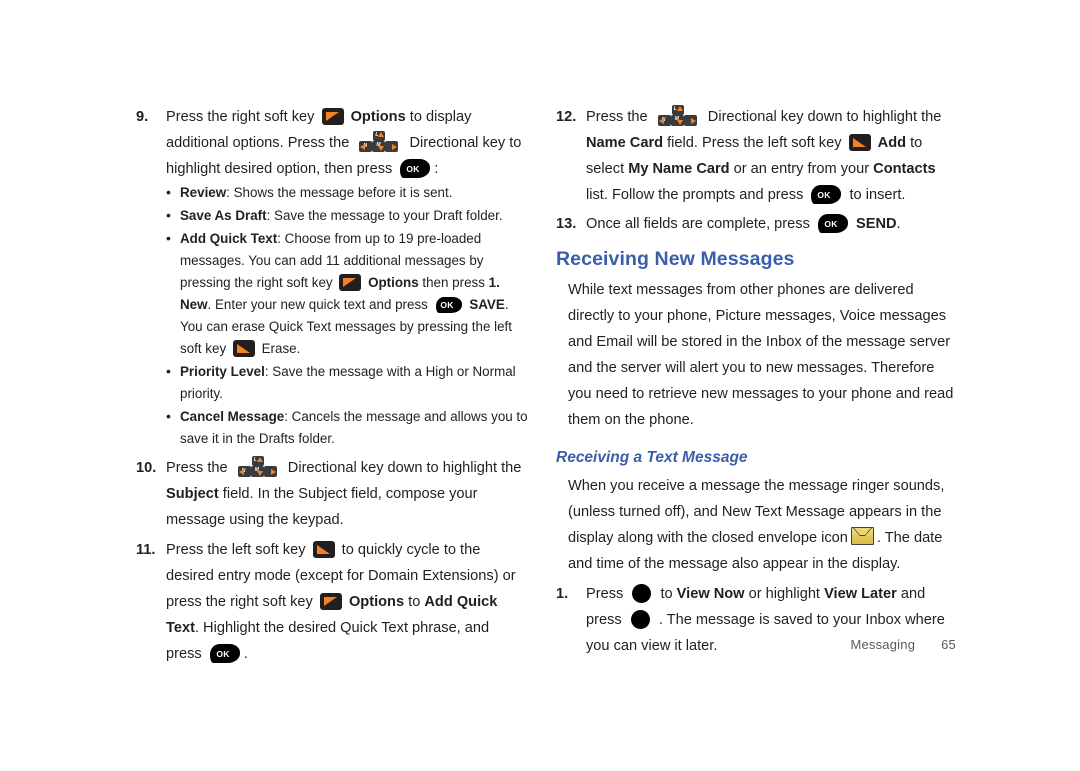  What do you see at coordinates (142, 117) in the screenshot?
I see `step-9-number: 9.` at bounding box center [142, 117].